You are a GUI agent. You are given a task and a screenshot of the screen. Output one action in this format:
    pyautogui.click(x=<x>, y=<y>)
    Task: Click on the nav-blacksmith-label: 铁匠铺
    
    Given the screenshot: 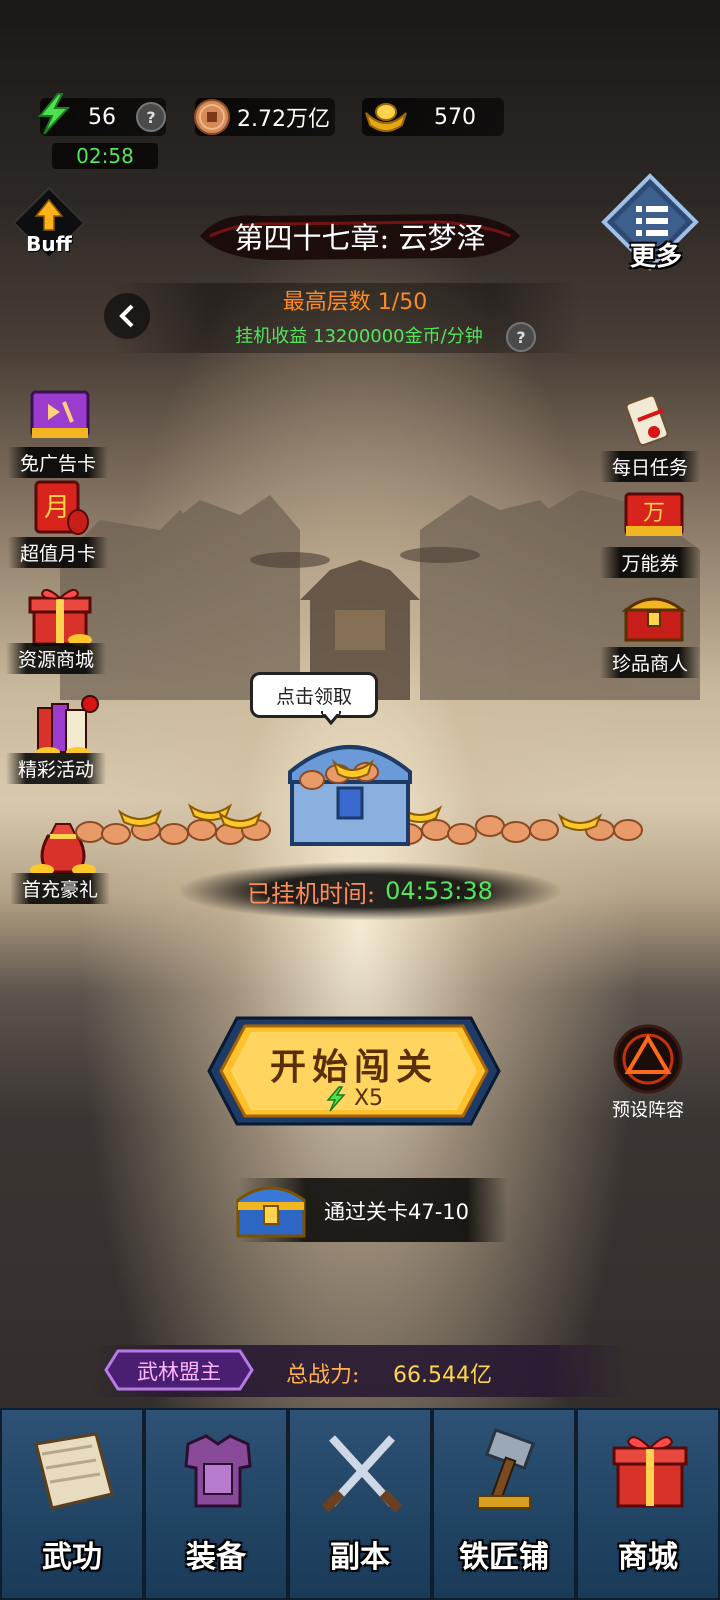 What is the action you would take?
    pyautogui.click(x=504, y=1557)
    